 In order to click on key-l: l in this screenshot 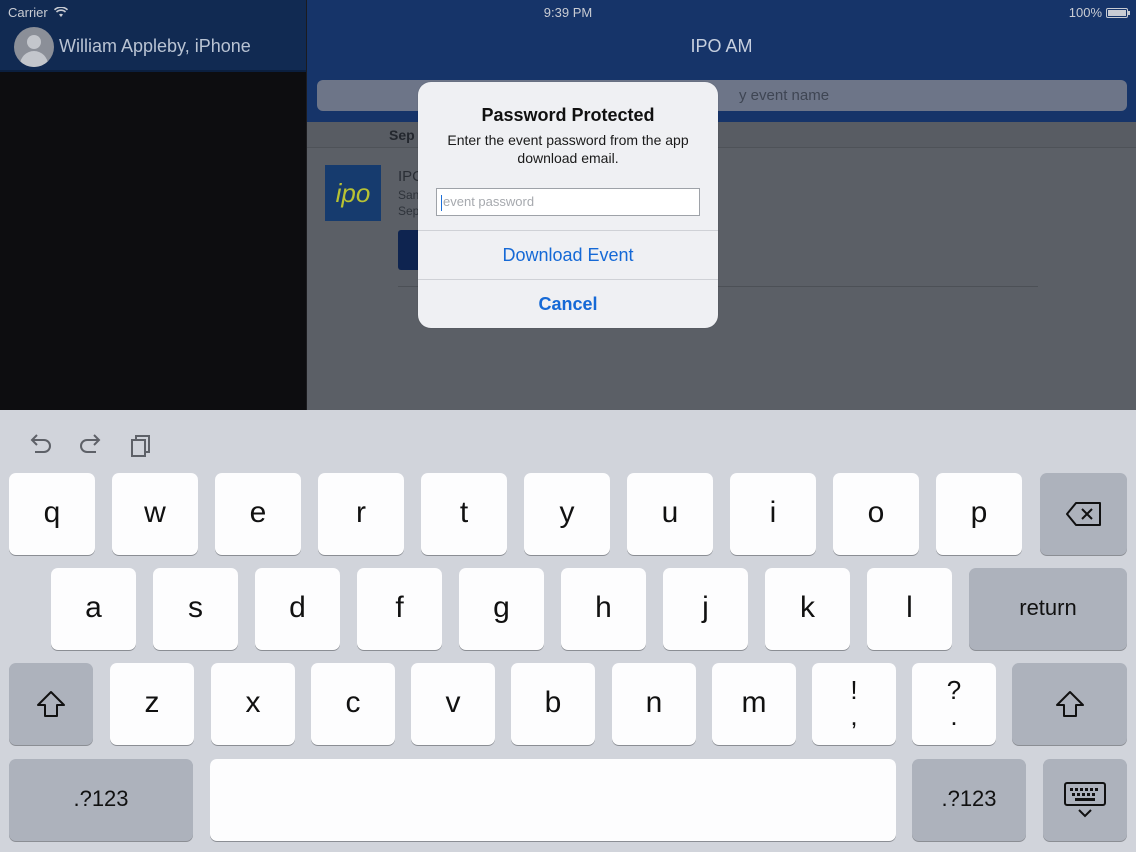, I will do `click(909, 609)`.